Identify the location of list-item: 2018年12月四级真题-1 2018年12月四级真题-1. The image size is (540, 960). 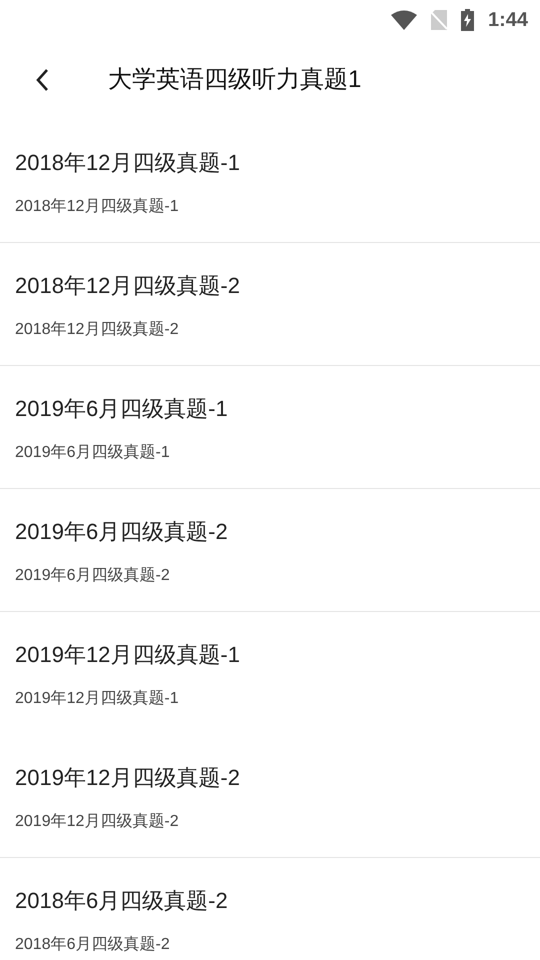
(270, 181).